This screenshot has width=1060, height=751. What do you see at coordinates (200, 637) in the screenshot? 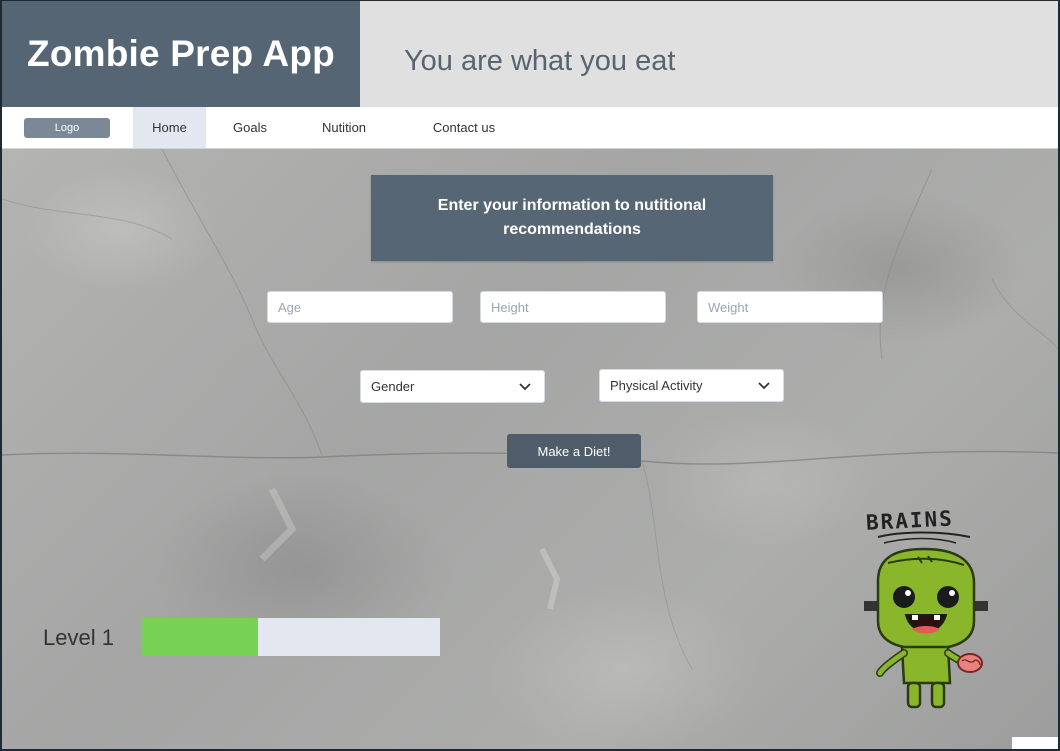
I see `level-progress-fill` at bounding box center [200, 637].